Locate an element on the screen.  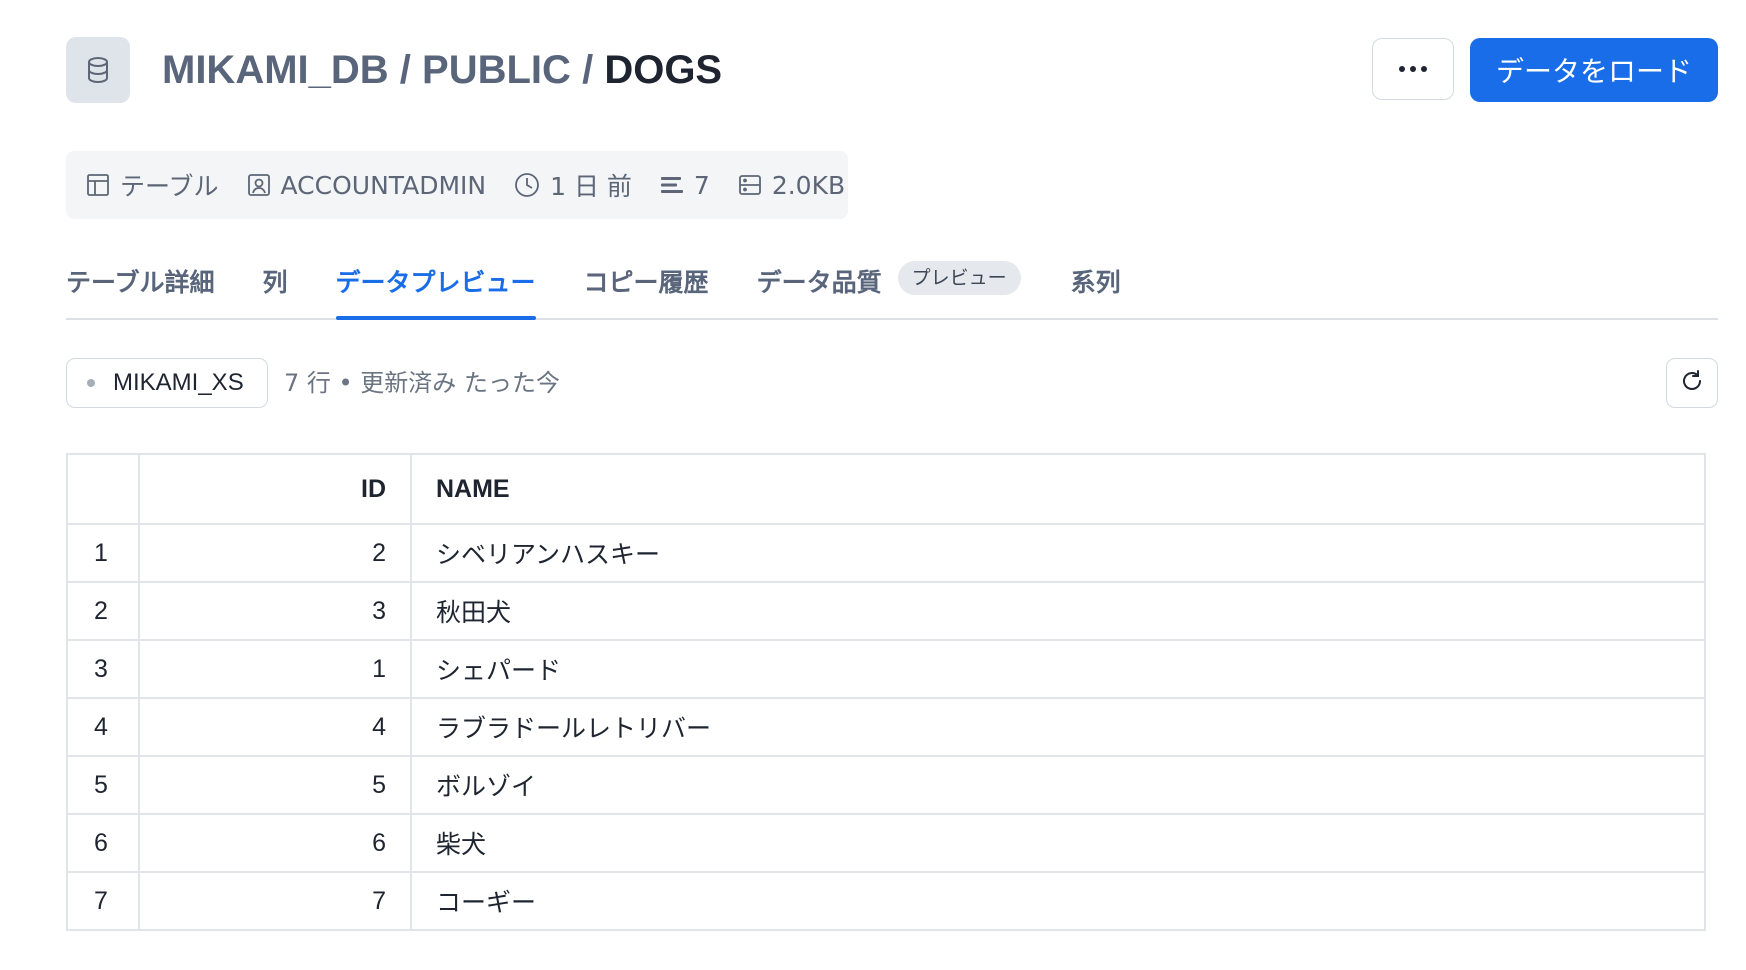
table-row: 3 1 シェパード is located at coordinates (886, 669).